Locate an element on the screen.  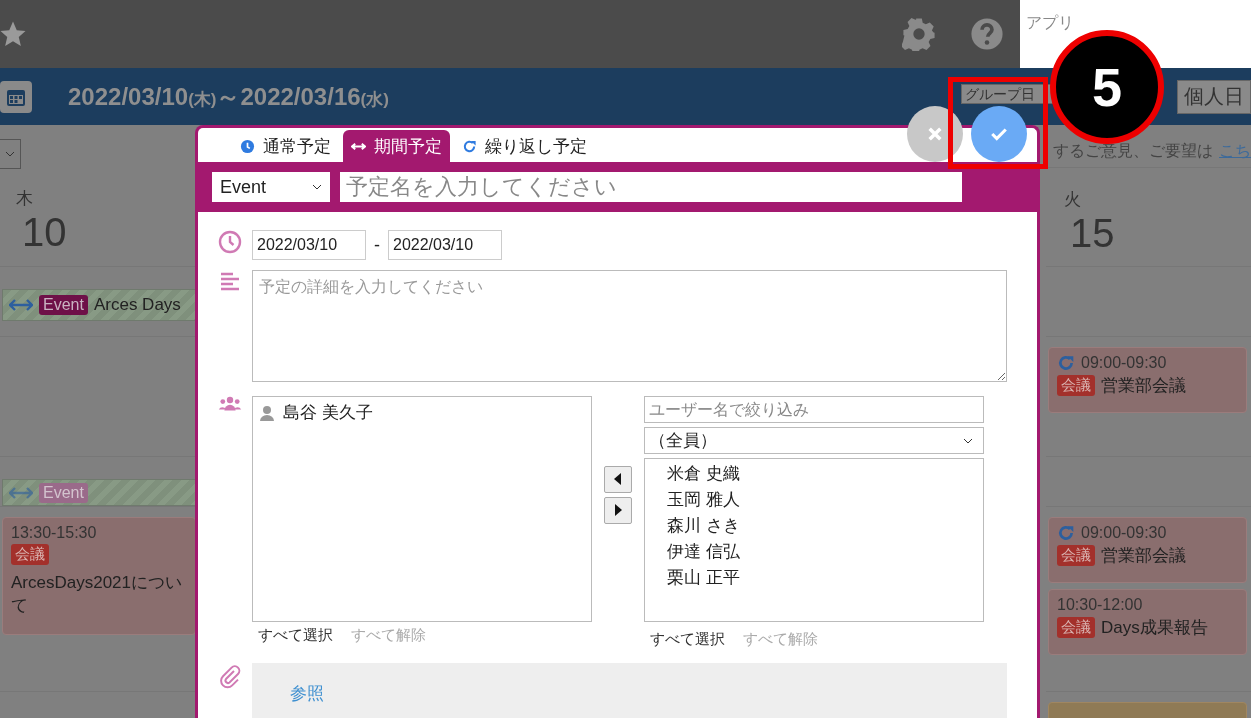
view-button: 個人日 is located at coordinates (1214, 96).